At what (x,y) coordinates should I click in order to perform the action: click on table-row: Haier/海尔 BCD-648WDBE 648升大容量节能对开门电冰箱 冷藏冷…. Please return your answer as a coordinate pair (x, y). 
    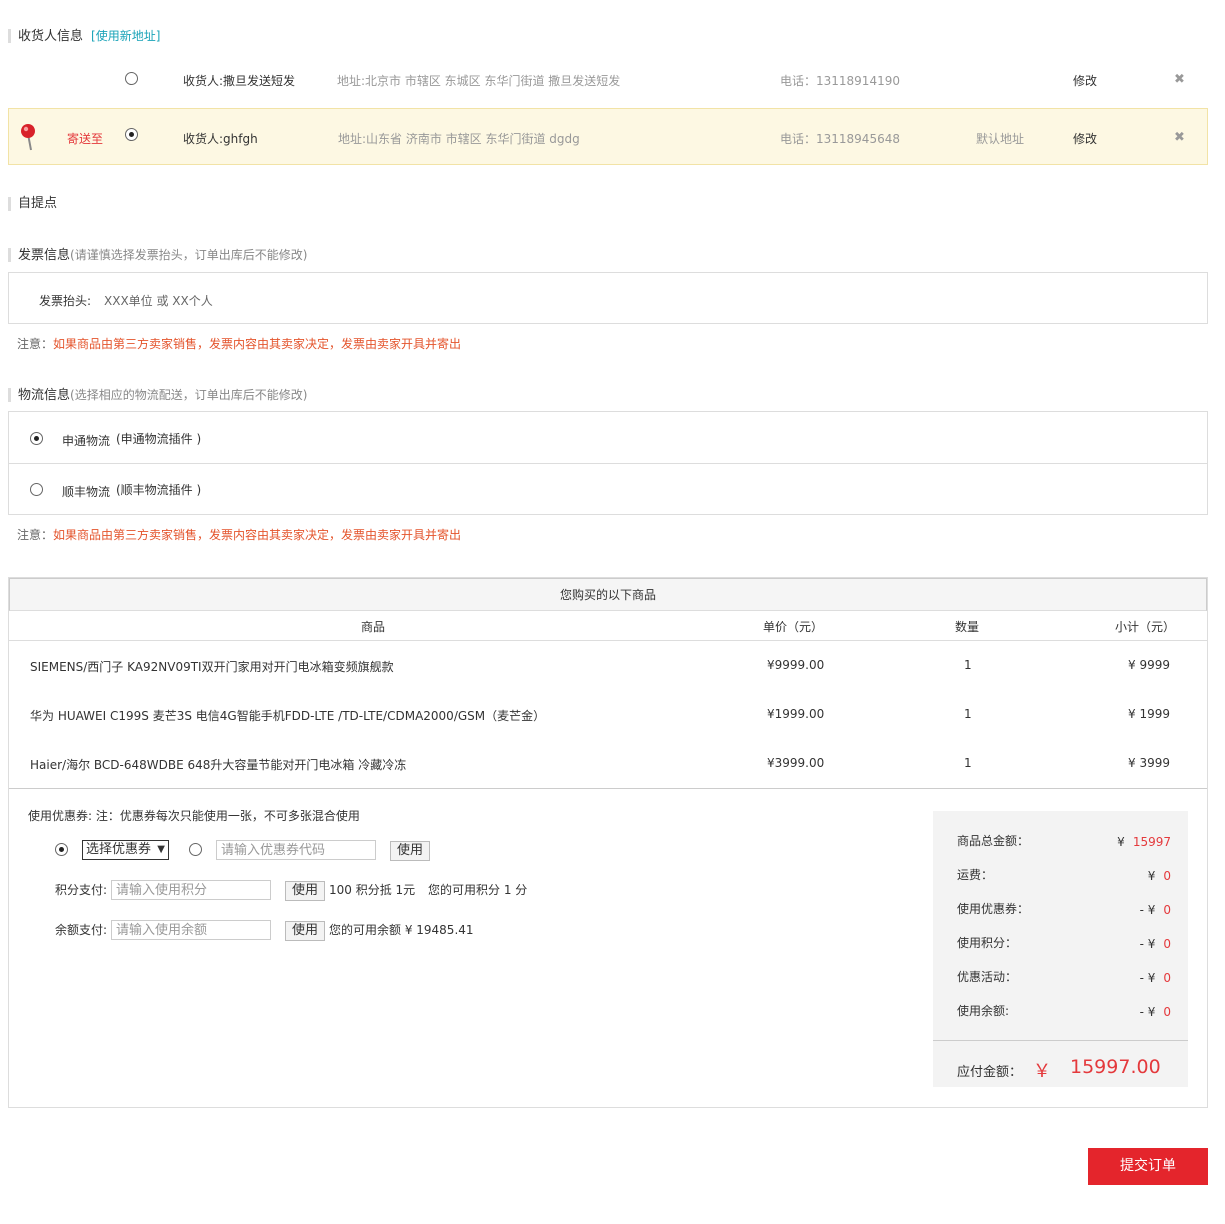
    Looking at the image, I should click on (608, 763).